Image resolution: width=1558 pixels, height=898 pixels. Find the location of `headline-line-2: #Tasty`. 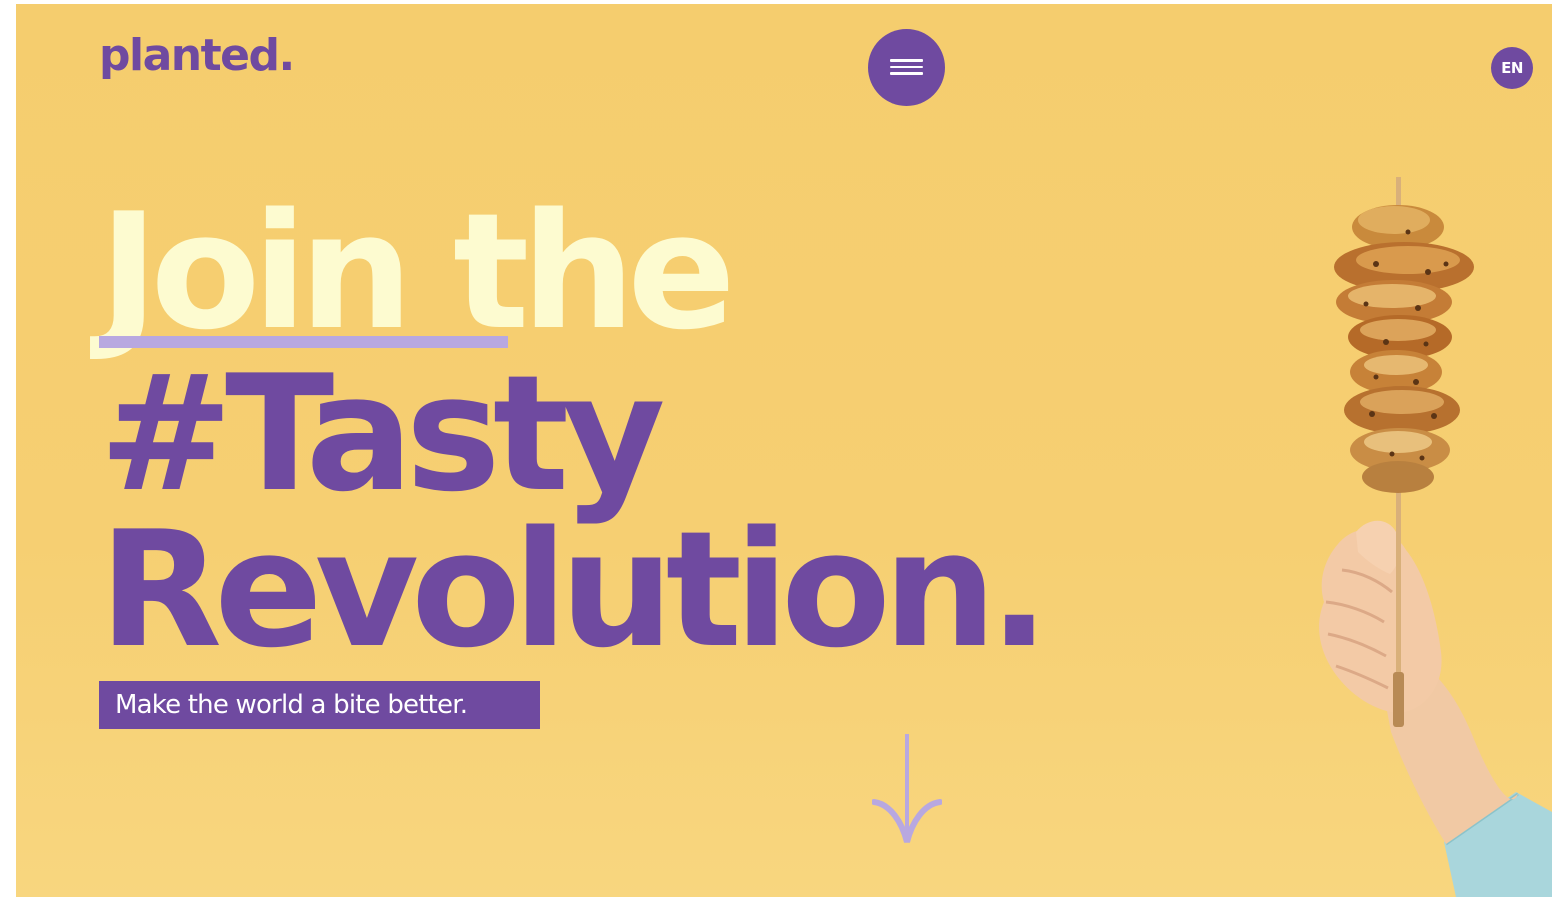

headline-line-2: #Tasty is located at coordinates (382, 433).